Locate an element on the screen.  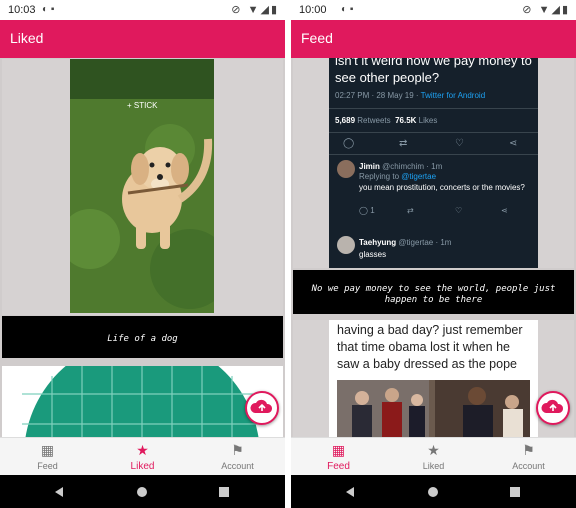
dog-photo is located at coordinates (142, 186).